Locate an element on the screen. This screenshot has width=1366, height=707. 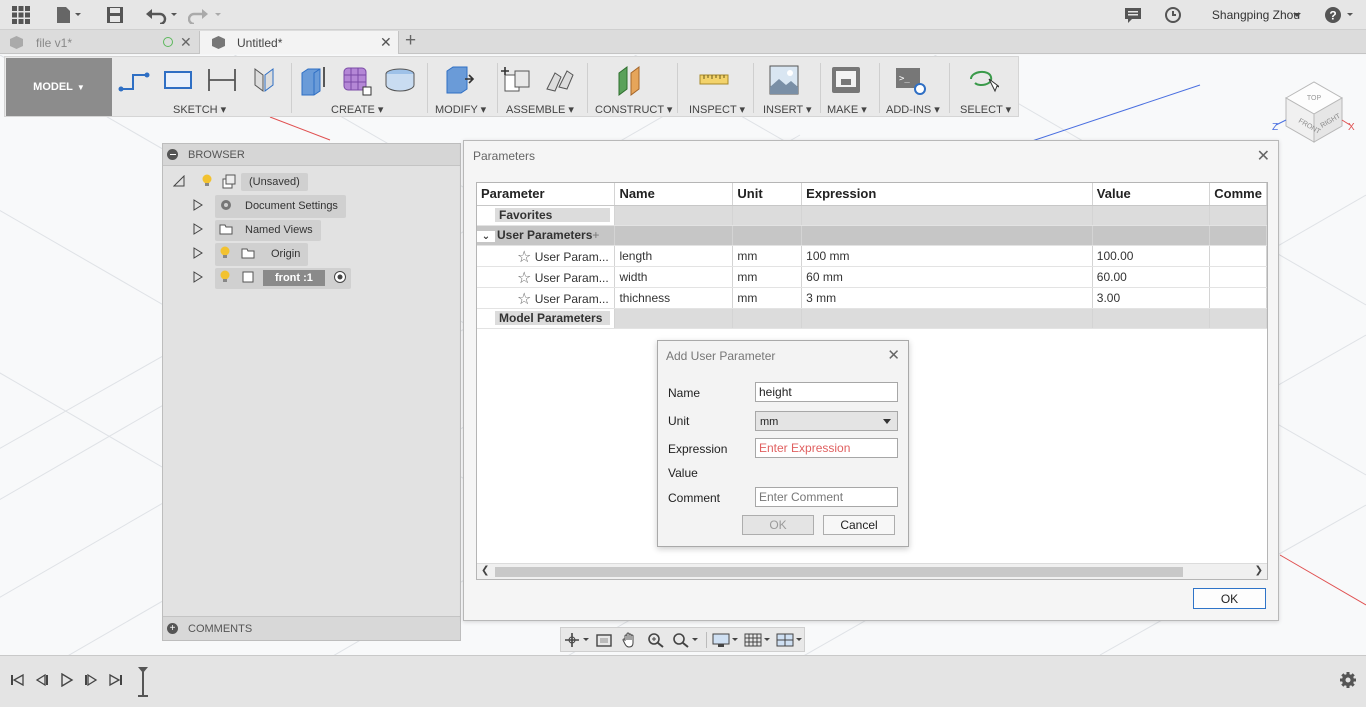
tree-item-origin: Origin is located at coordinates (251, 254).